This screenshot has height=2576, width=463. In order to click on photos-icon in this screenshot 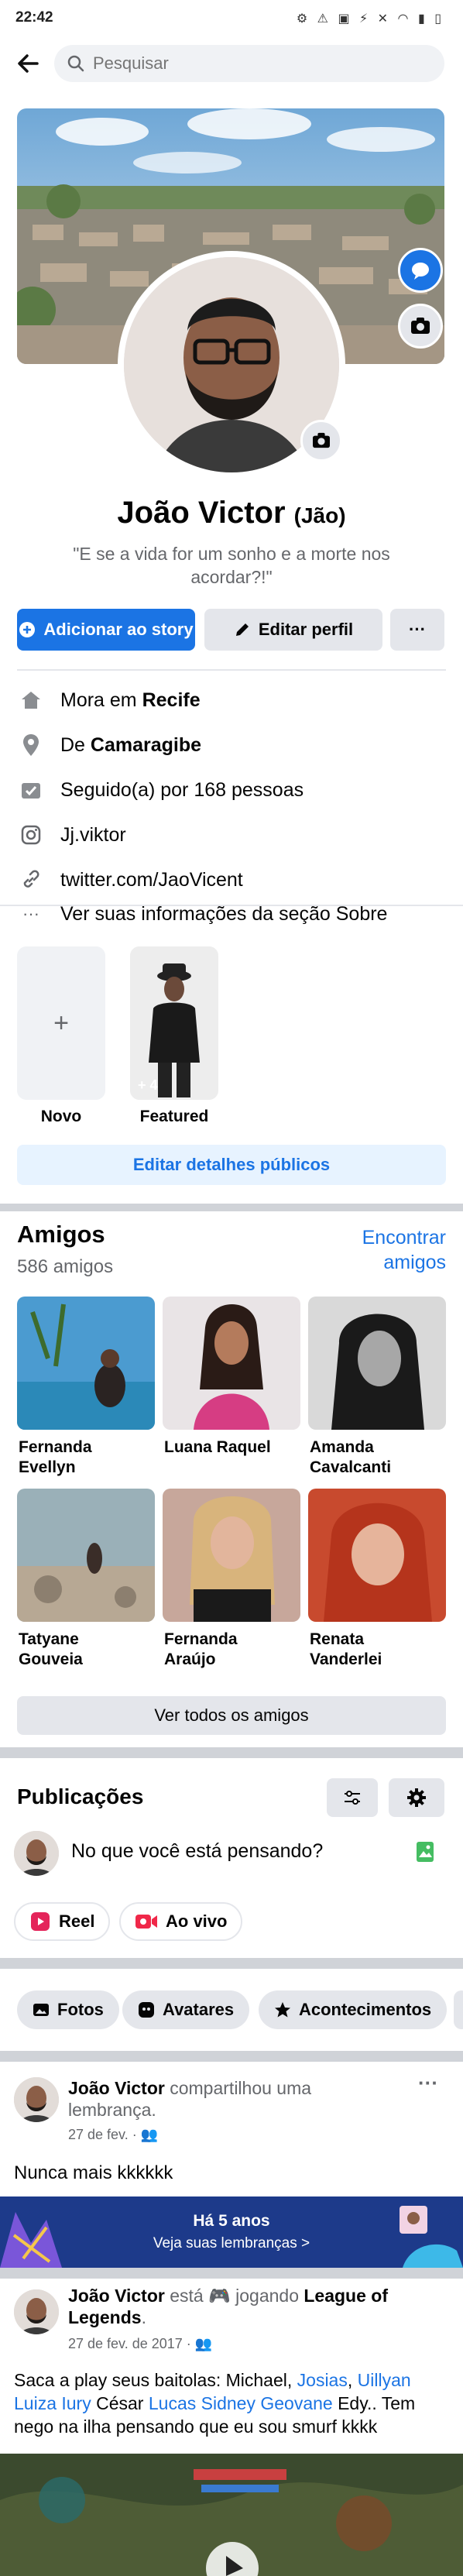, I will do `click(41, 2010)`.